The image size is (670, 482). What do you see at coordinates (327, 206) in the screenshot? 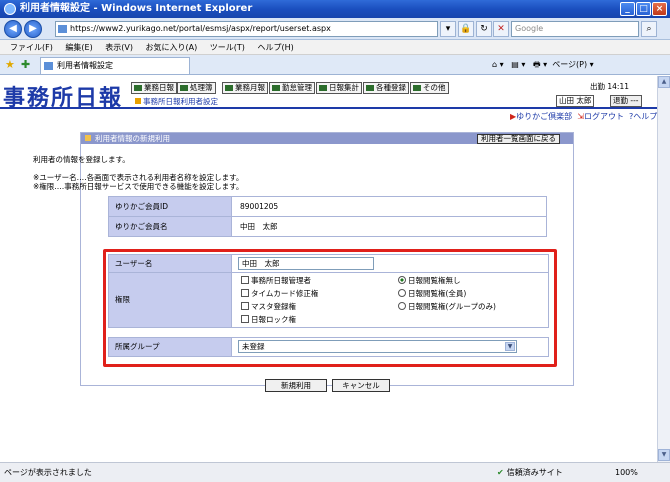
I see `table-row: ゆりかご会員ID 89001205` at bounding box center [327, 206].